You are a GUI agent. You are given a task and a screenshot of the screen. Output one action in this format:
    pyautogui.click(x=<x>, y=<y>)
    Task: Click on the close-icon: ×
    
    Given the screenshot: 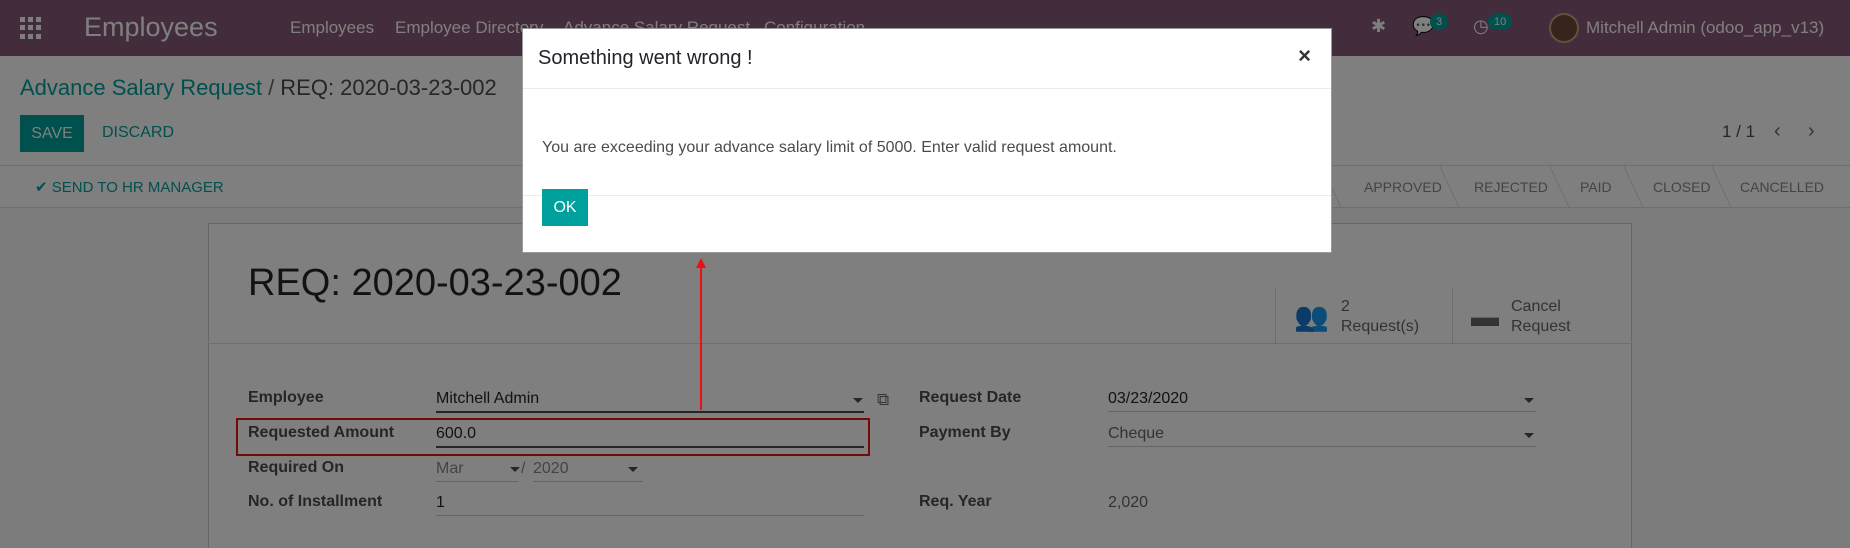 What is the action you would take?
    pyautogui.click(x=1304, y=56)
    